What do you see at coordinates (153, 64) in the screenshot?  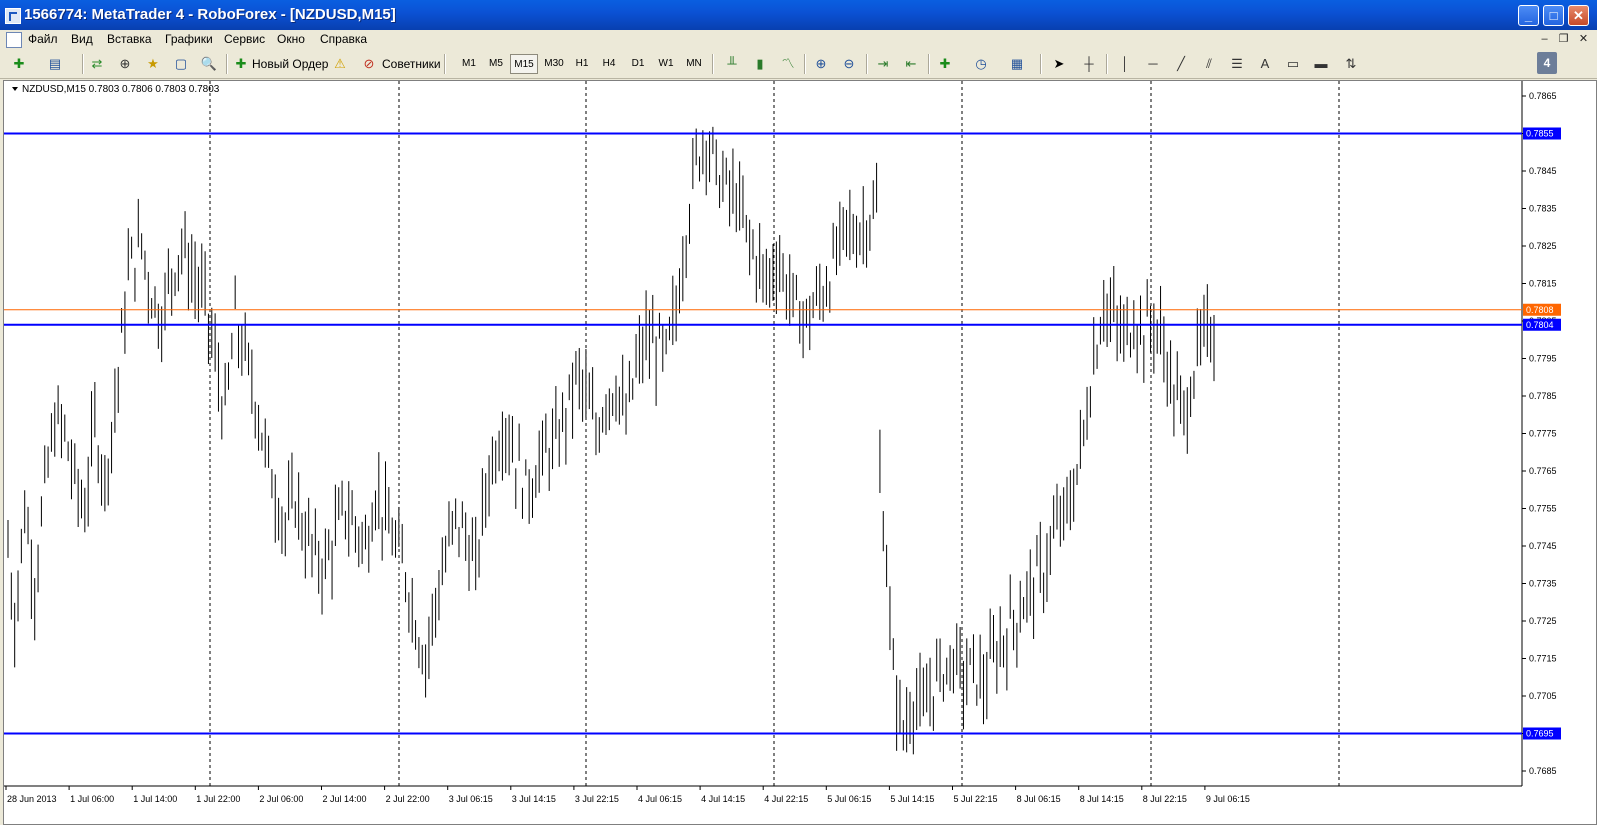 I see `navigator-icon: ★` at bounding box center [153, 64].